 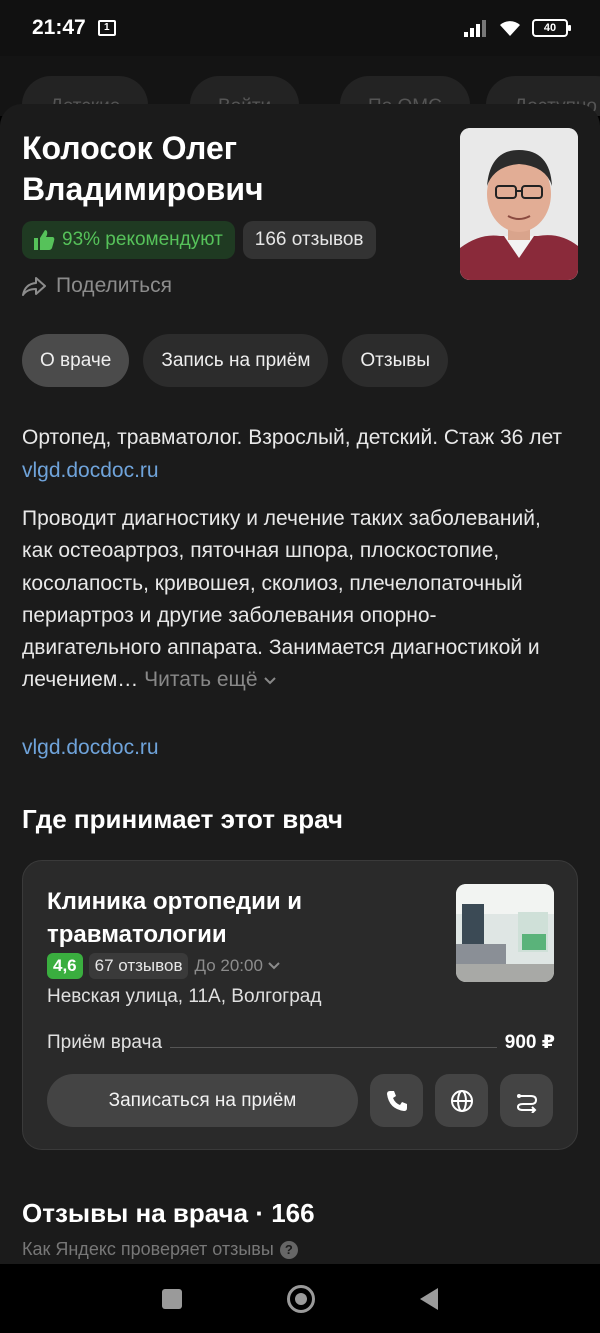 I want to click on where-section-title: Где принимает этот врач, so click(x=182, y=819).